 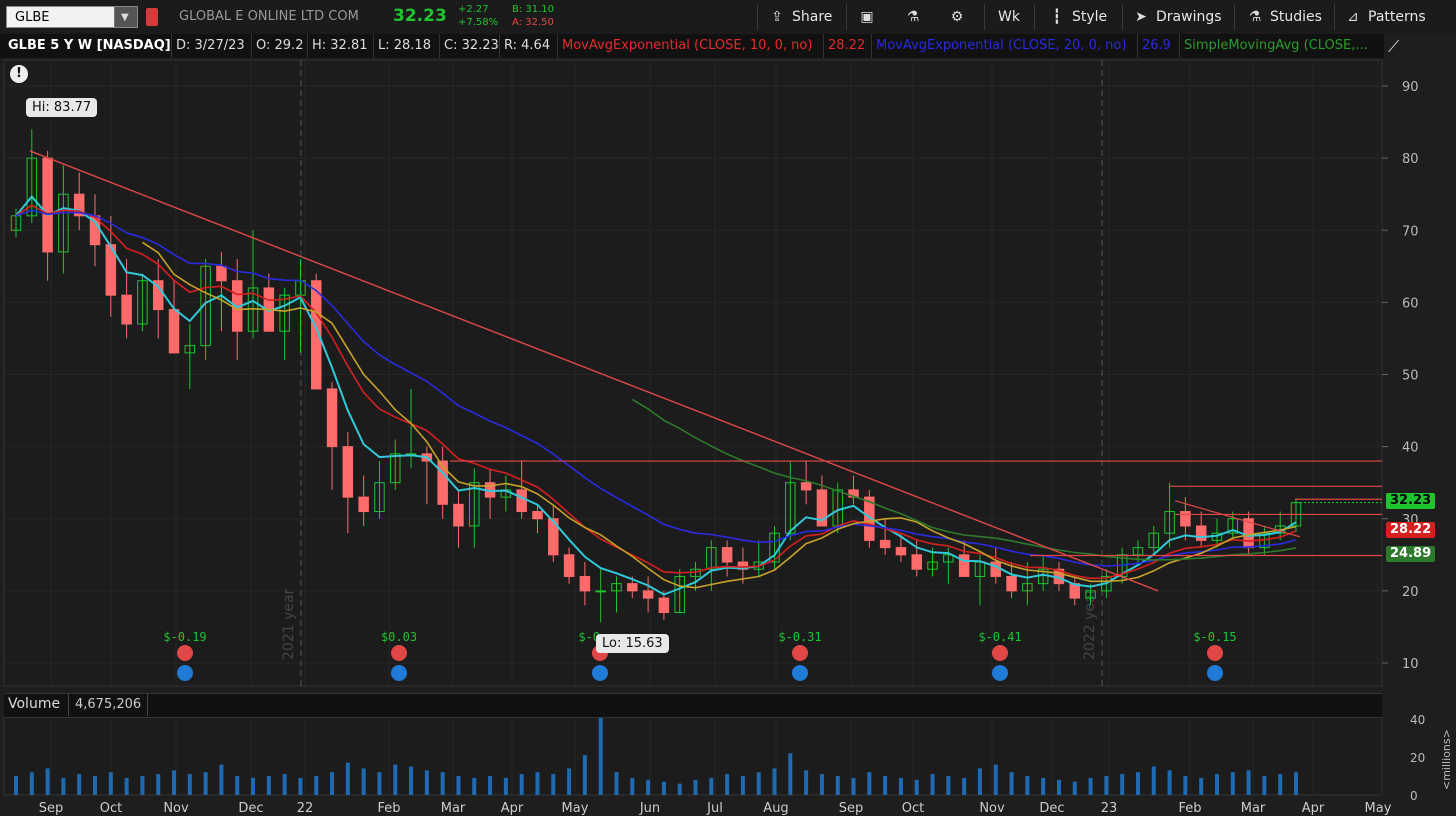 What do you see at coordinates (999, 637) in the screenshot?
I see `earnings-label: $-0.41` at bounding box center [999, 637].